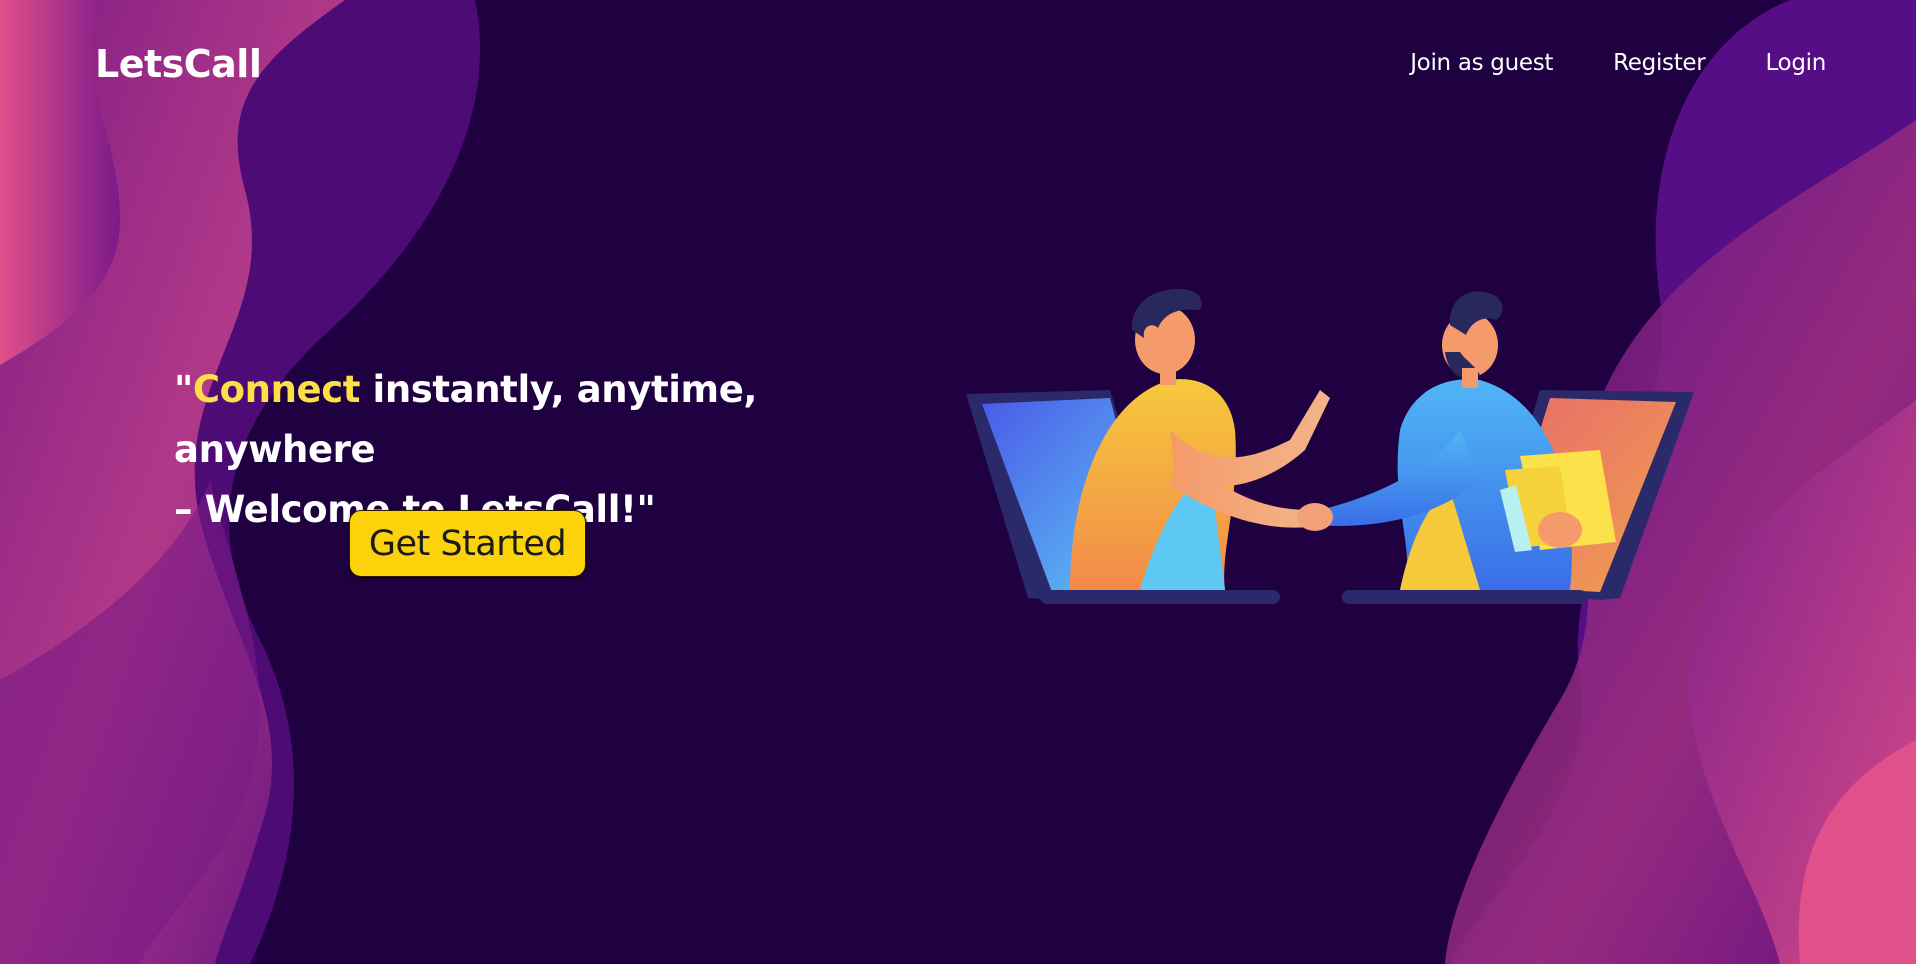 This screenshot has height=964, width=1916. Describe the element at coordinates (183, 389) in the screenshot. I see `quote-open: "` at that location.